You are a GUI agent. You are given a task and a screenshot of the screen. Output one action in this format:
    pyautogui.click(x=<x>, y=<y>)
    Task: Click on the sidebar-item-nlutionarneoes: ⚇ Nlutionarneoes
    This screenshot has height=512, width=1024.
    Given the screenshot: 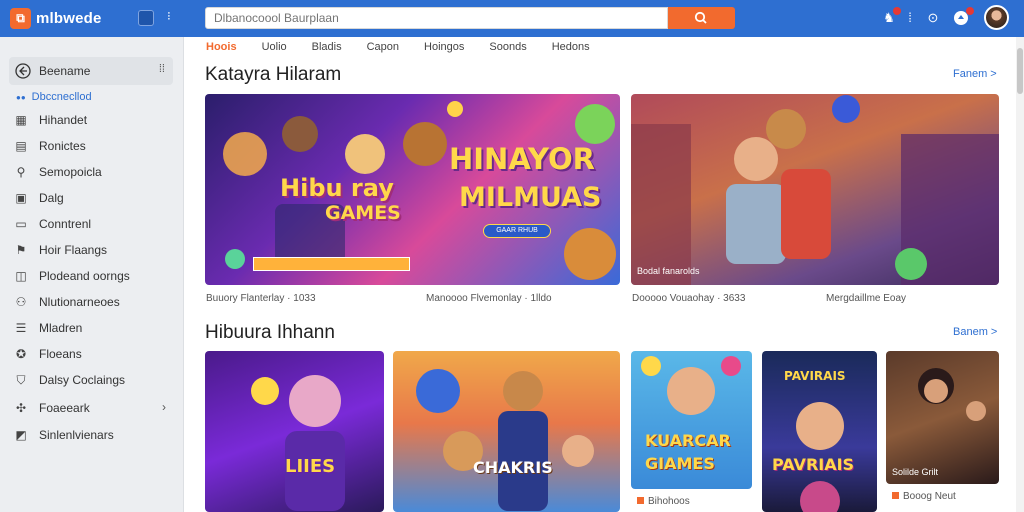 What is the action you would take?
    pyautogui.click(x=67, y=302)
    